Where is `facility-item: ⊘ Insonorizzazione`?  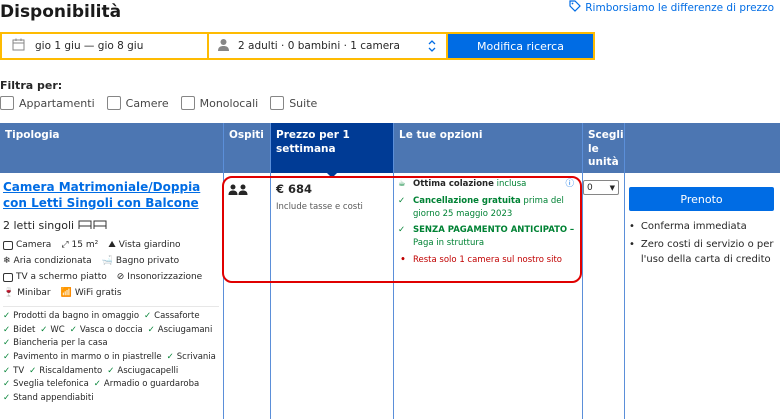
facility-item: ⊘ Insonorizzazione is located at coordinates (159, 277).